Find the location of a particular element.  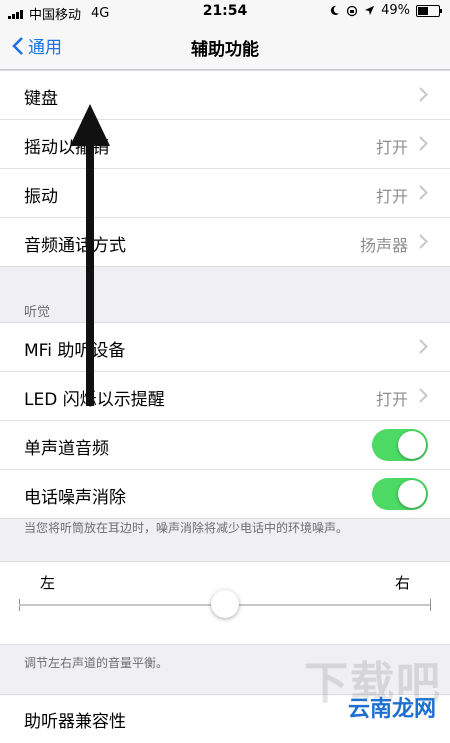

navigation-bar: 通用 辅助功能 is located at coordinates (225, 47).